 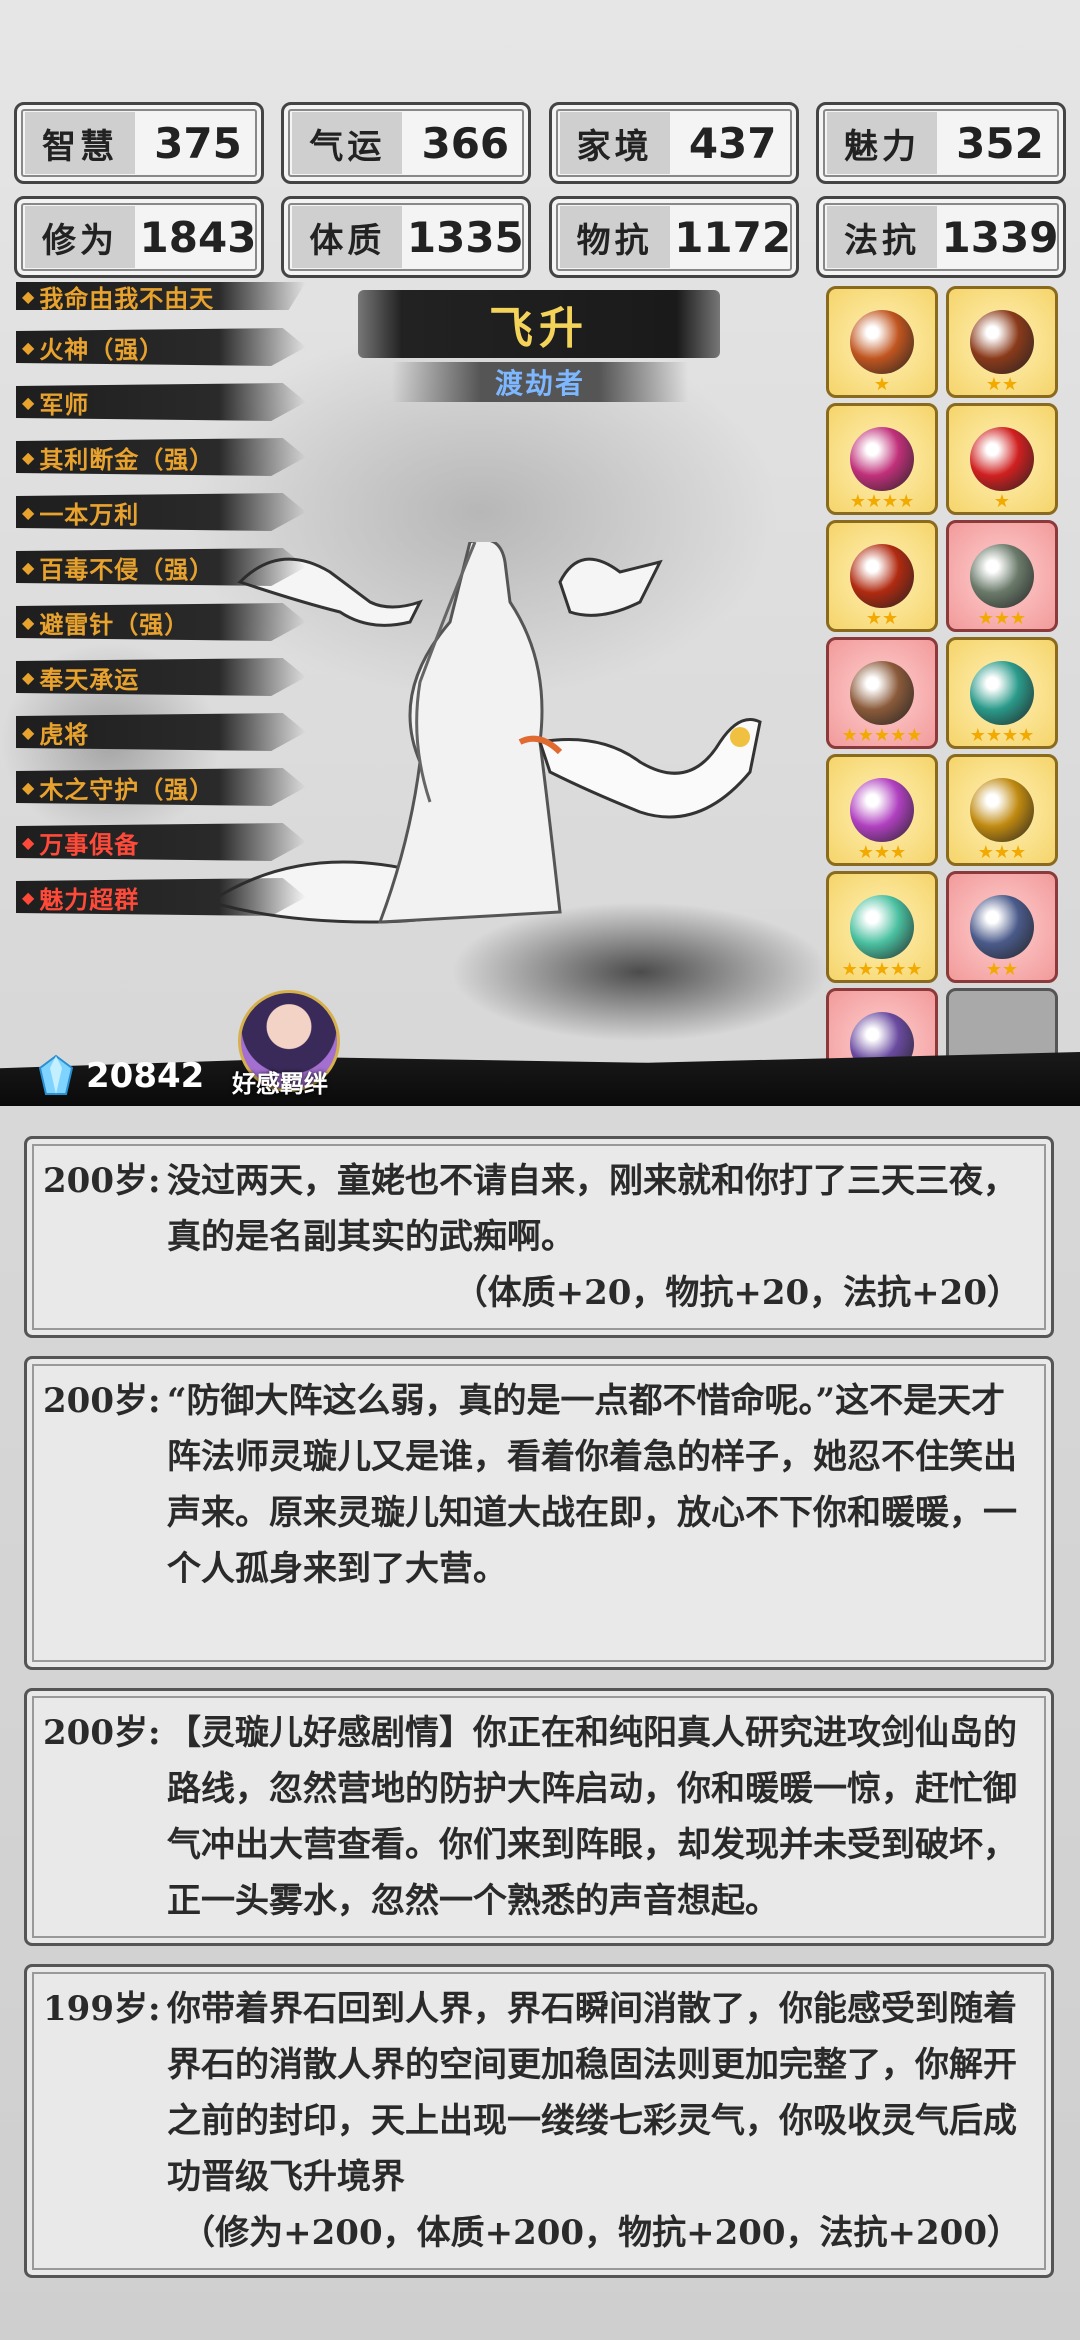 What do you see at coordinates (592, 1209) in the screenshot?
I see `log-text: 没过两天，童姥也不请自来，刚来就和你打了三天三夜，真的是名副其实的武痴啊。` at bounding box center [592, 1209].